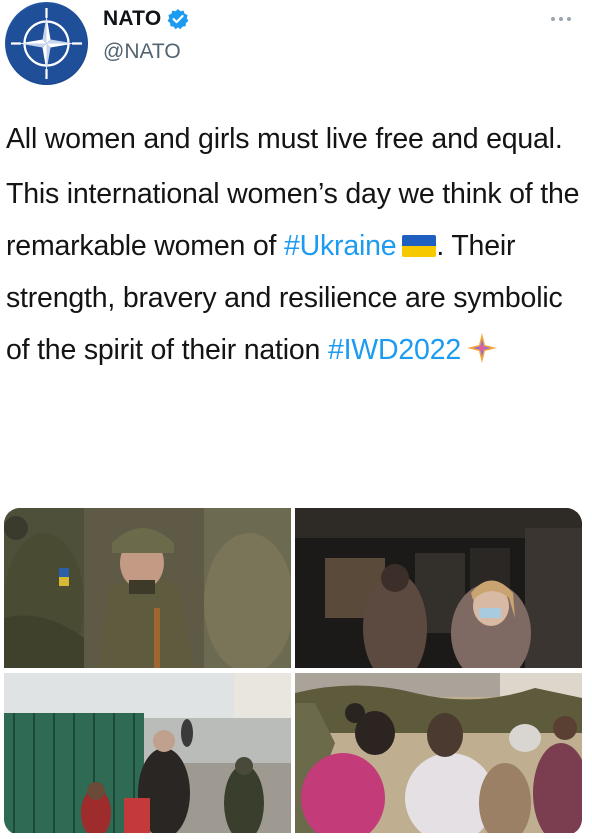  Describe the element at coordinates (296, 50) in the screenshot. I see `tweet-header: NATO @NATO` at that location.